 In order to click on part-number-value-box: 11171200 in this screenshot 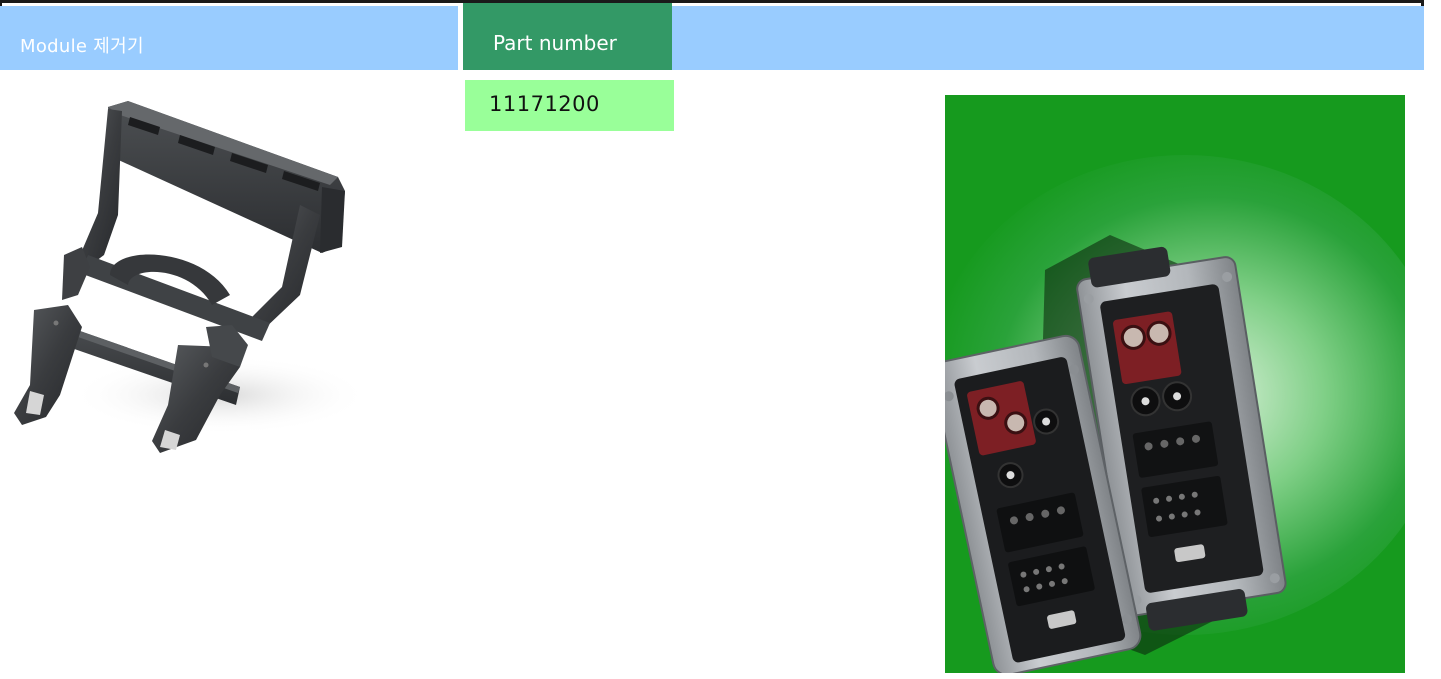, I will do `click(569, 105)`.